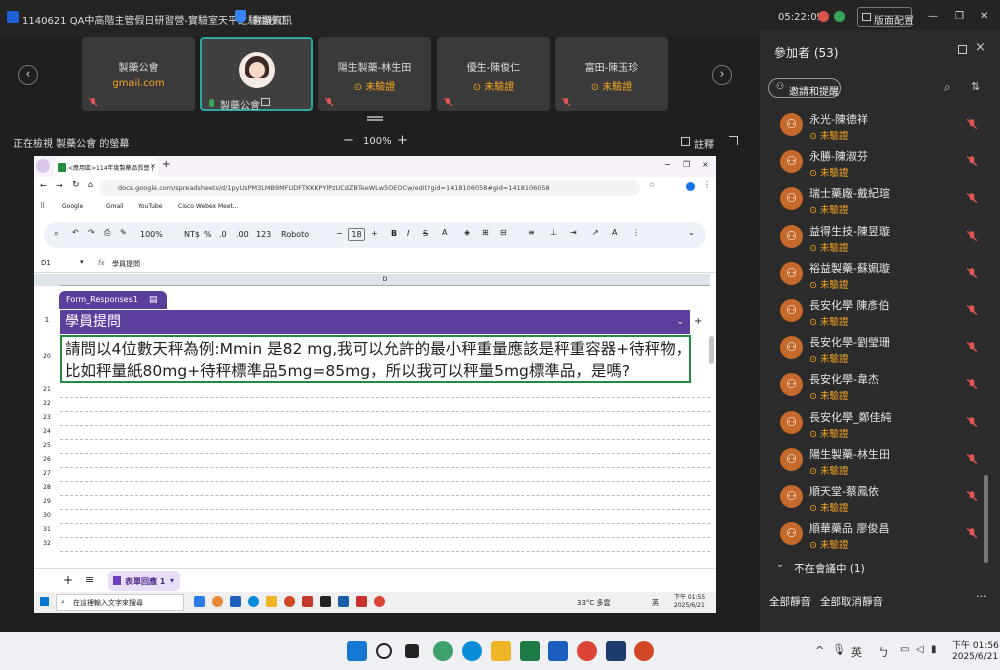  Describe the element at coordinates (959, 16) in the screenshot. I see `restore-button: ❐` at that location.